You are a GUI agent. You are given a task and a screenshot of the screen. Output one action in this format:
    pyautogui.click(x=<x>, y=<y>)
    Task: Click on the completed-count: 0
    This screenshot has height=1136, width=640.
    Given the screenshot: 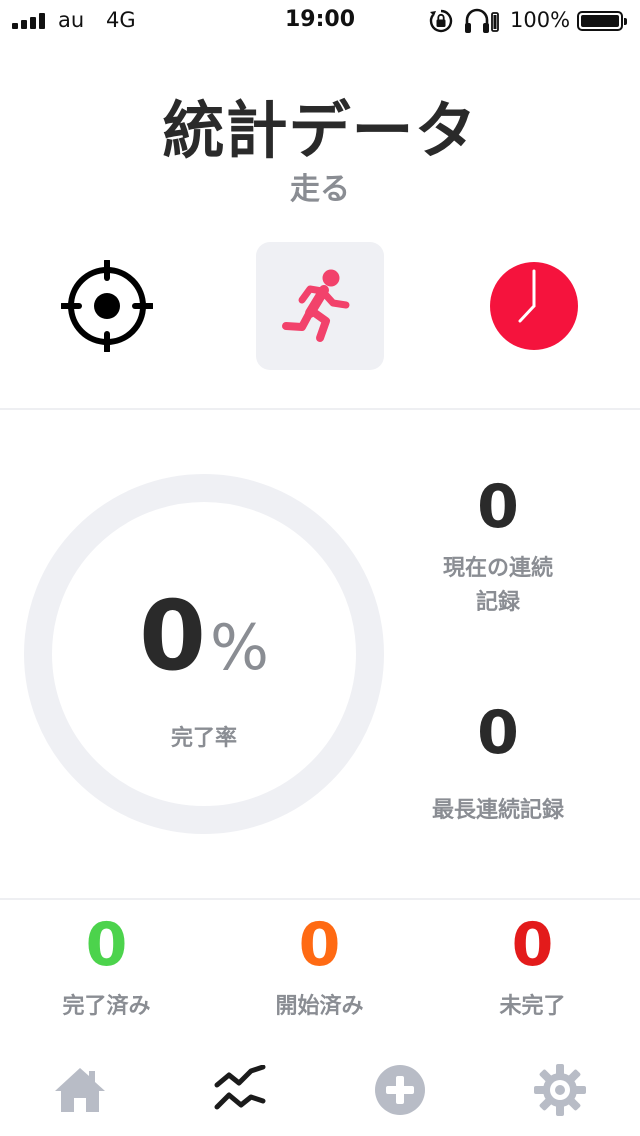 What is the action you would take?
    pyautogui.click(x=106, y=945)
    